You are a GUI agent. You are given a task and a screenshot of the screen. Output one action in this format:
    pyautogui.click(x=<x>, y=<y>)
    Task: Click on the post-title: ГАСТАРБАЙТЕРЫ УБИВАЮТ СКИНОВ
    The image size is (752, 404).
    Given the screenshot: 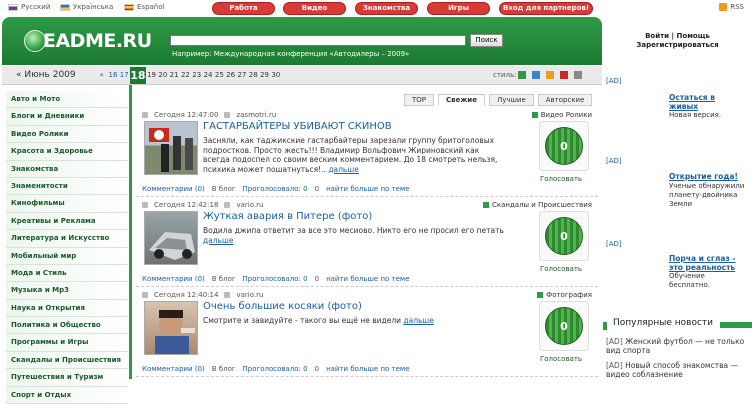 What is the action you would take?
    pyautogui.click(x=297, y=126)
    